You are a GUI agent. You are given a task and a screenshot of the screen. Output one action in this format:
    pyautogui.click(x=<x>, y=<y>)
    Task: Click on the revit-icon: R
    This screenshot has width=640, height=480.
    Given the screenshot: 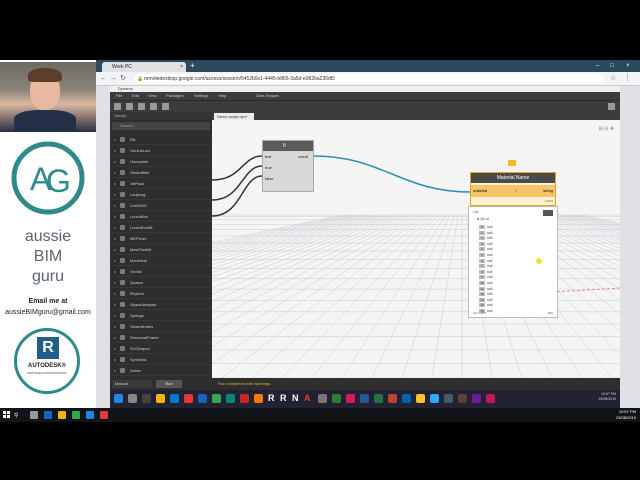 What is the action you would take?
    pyautogui.click(x=271, y=398)
    